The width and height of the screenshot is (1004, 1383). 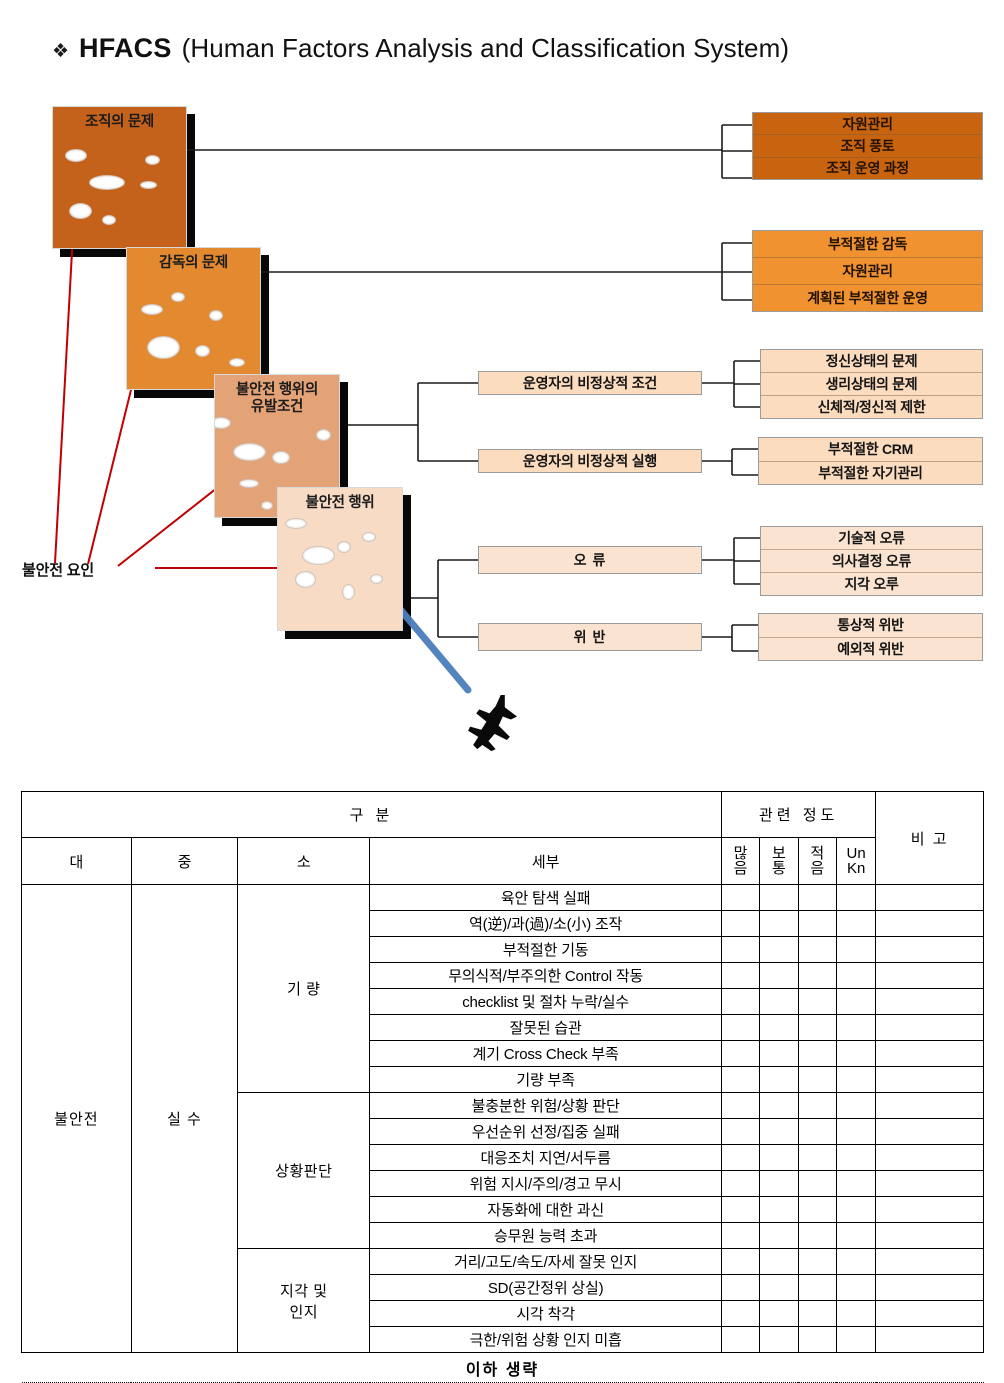 What do you see at coordinates (590, 383) in the screenshot?
I see `operator-abnormal-condition-box: 운영자의 비정상적 조건` at bounding box center [590, 383].